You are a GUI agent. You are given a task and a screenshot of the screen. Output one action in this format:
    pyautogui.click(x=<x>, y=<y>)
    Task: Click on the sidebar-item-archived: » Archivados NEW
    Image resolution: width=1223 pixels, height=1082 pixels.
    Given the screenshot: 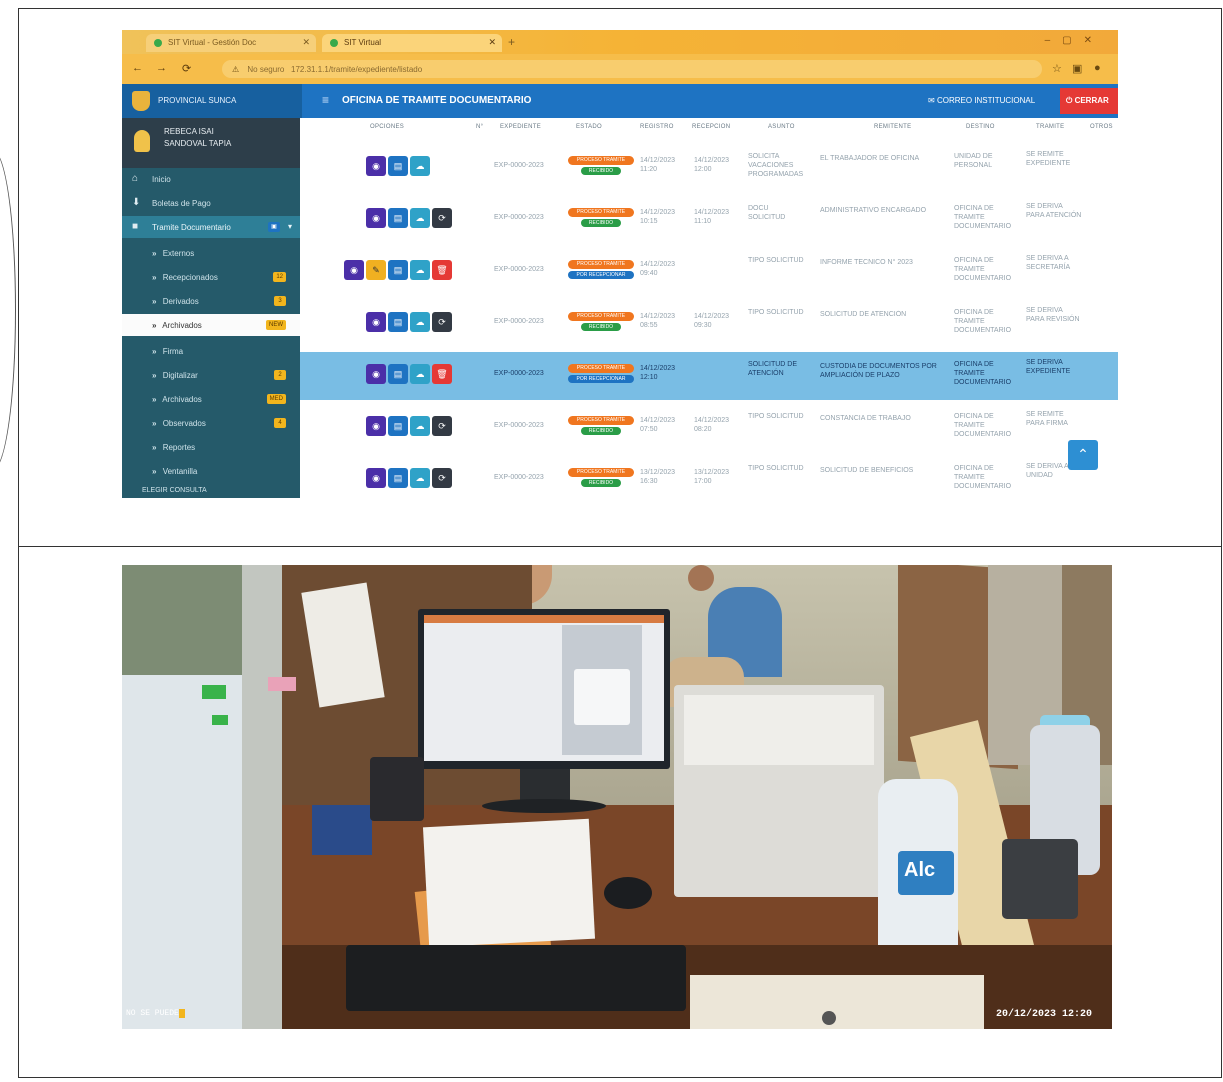 What is the action you would take?
    pyautogui.click(x=211, y=325)
    